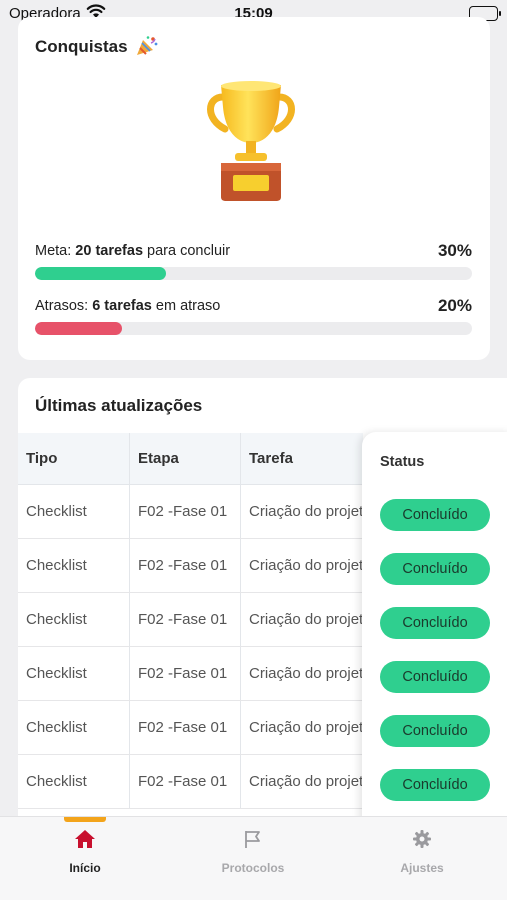  Describe the element at coordinates (79, 328) in the screenshot. I see `delays-progress-fill` at that location.